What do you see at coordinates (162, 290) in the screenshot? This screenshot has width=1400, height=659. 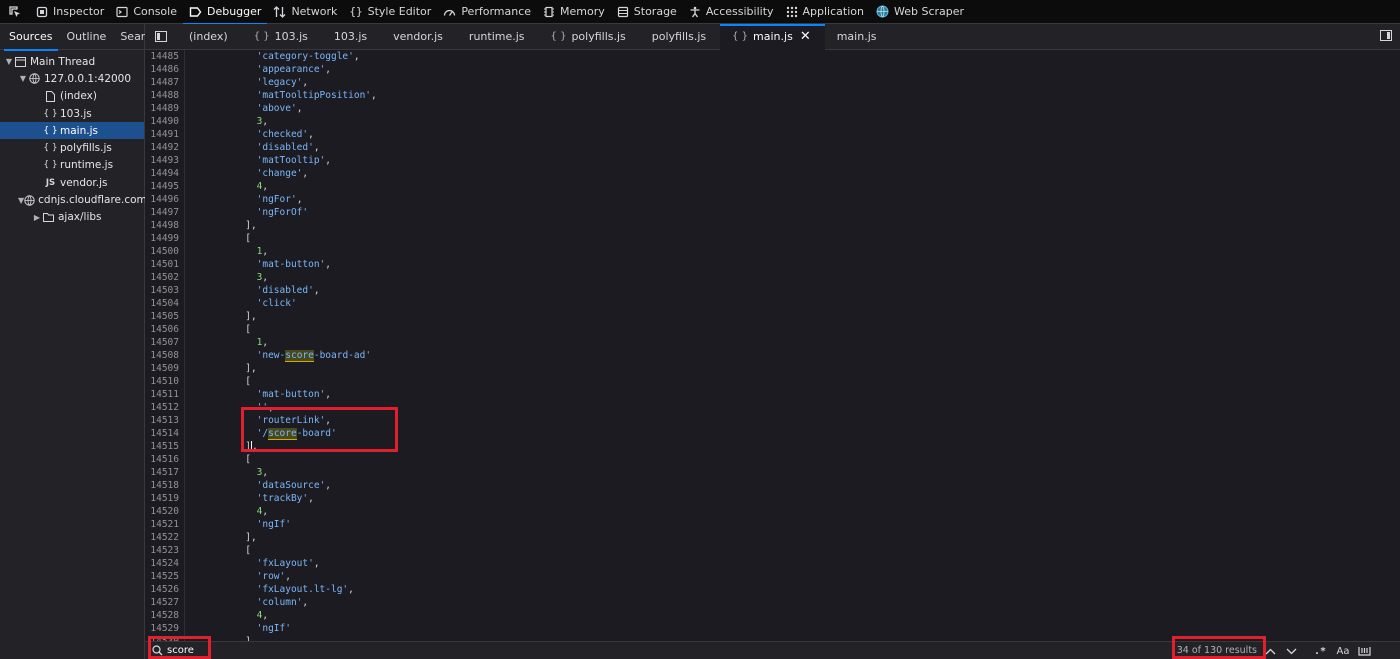 I see `line-number: 14503` at bounding box center [162, 290].